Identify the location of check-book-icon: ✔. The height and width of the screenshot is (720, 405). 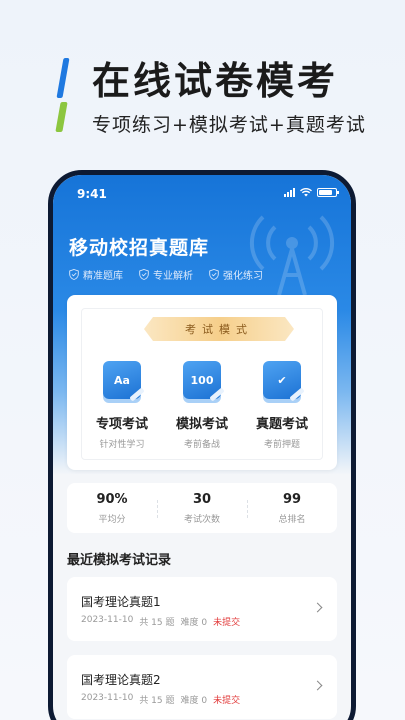
(284, 381).